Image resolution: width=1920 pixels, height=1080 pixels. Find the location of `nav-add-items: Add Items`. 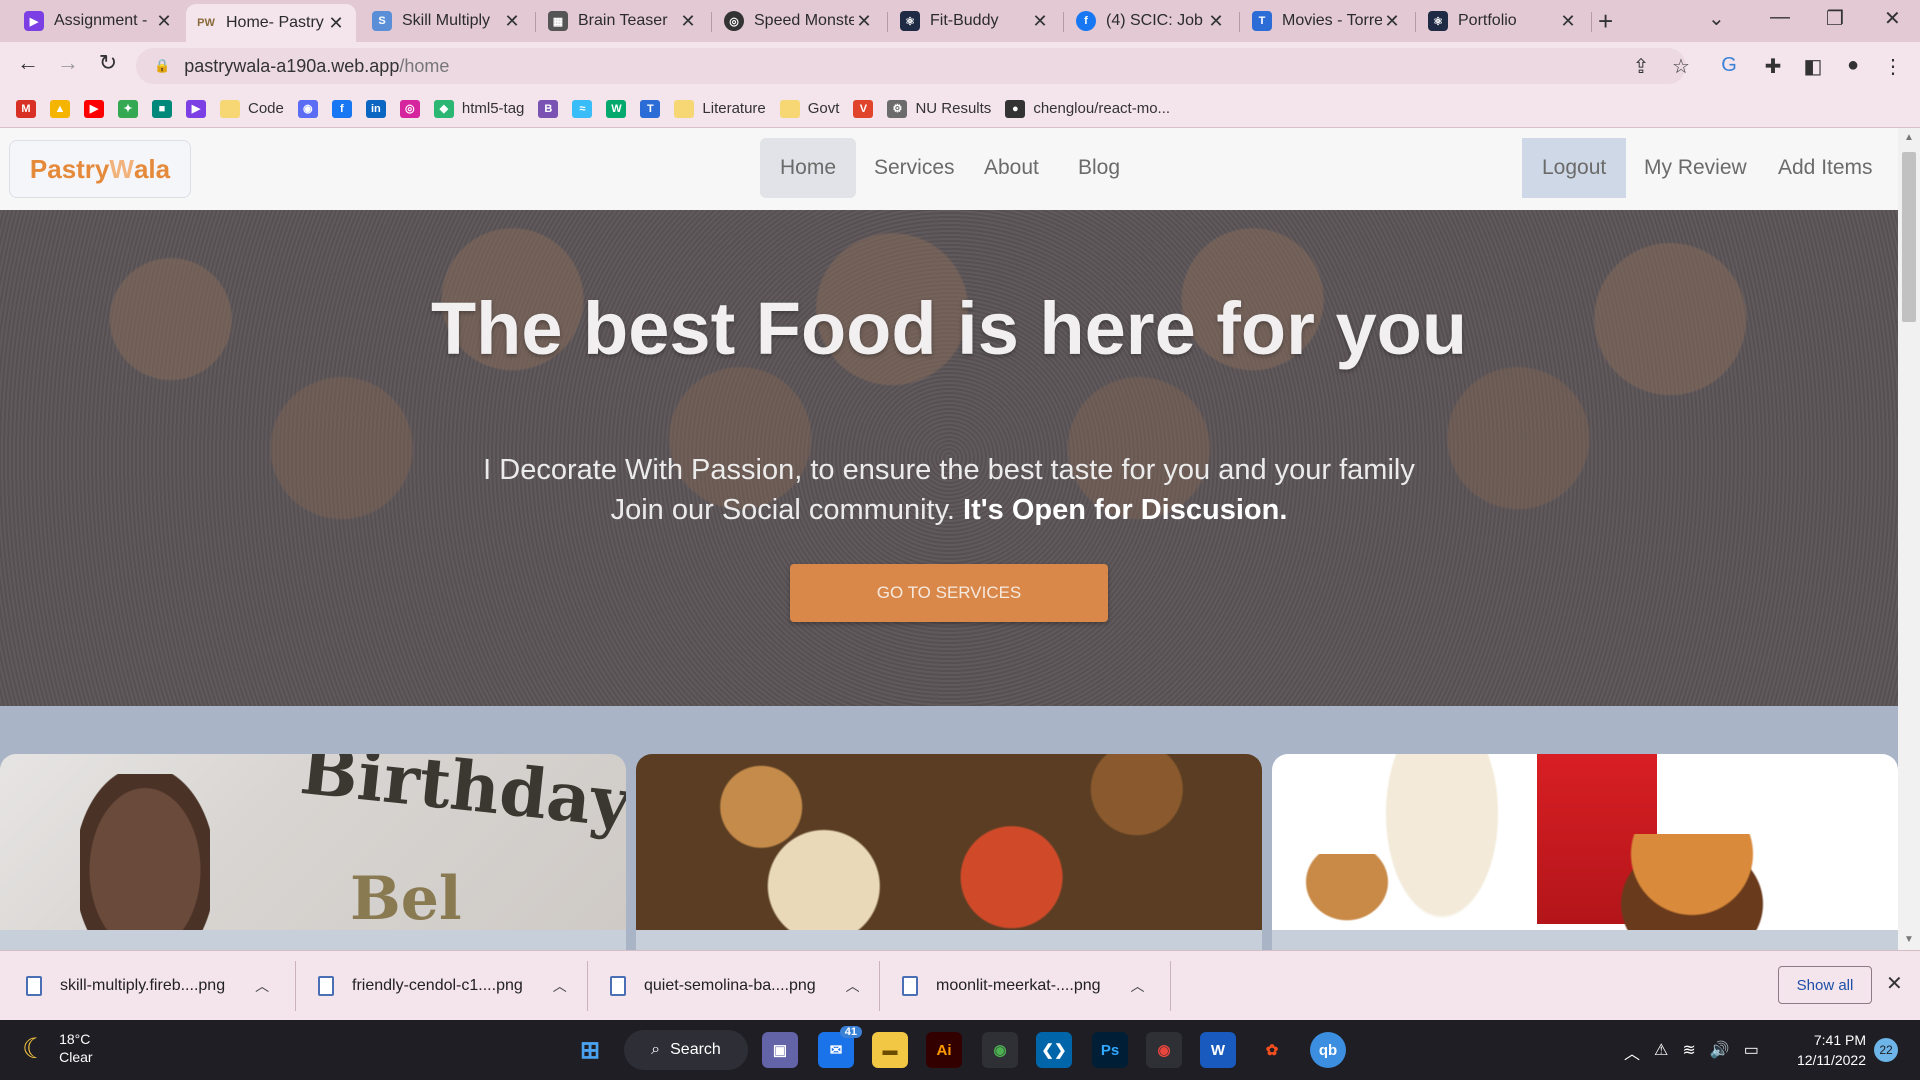

nav-add-items: Add Items is located at coordinates (1825, 168).